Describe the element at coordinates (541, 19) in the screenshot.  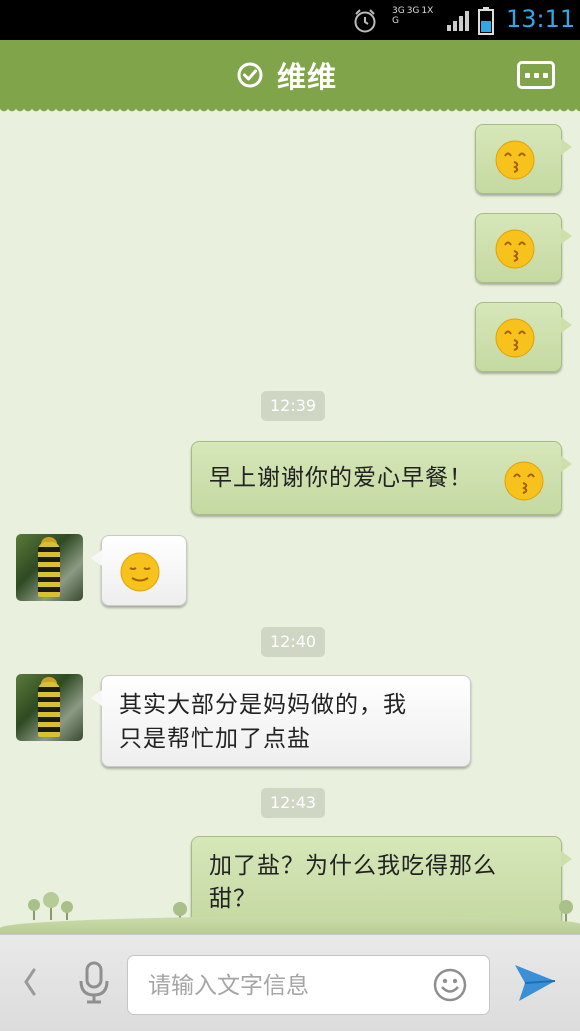
I see `status-time: 13:11` at that location.